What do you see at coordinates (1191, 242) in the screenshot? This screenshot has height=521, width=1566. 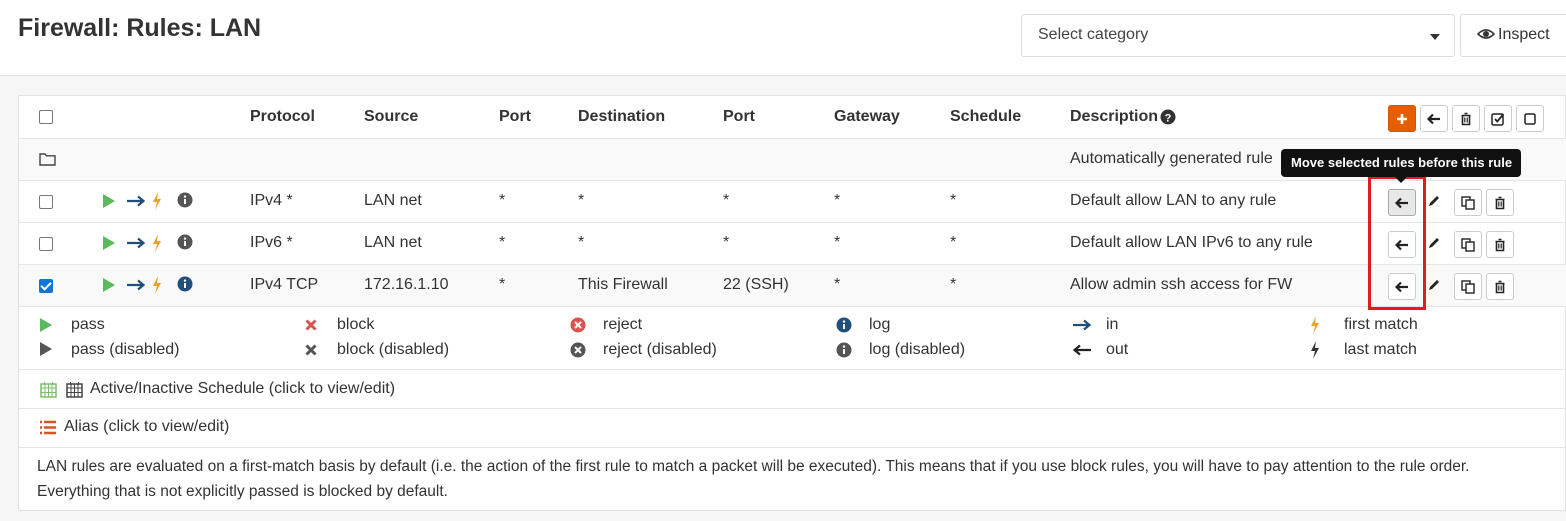 I see `row-description: Default allow LAN IPv6 to any rule` at bounding box center [1191, 242].